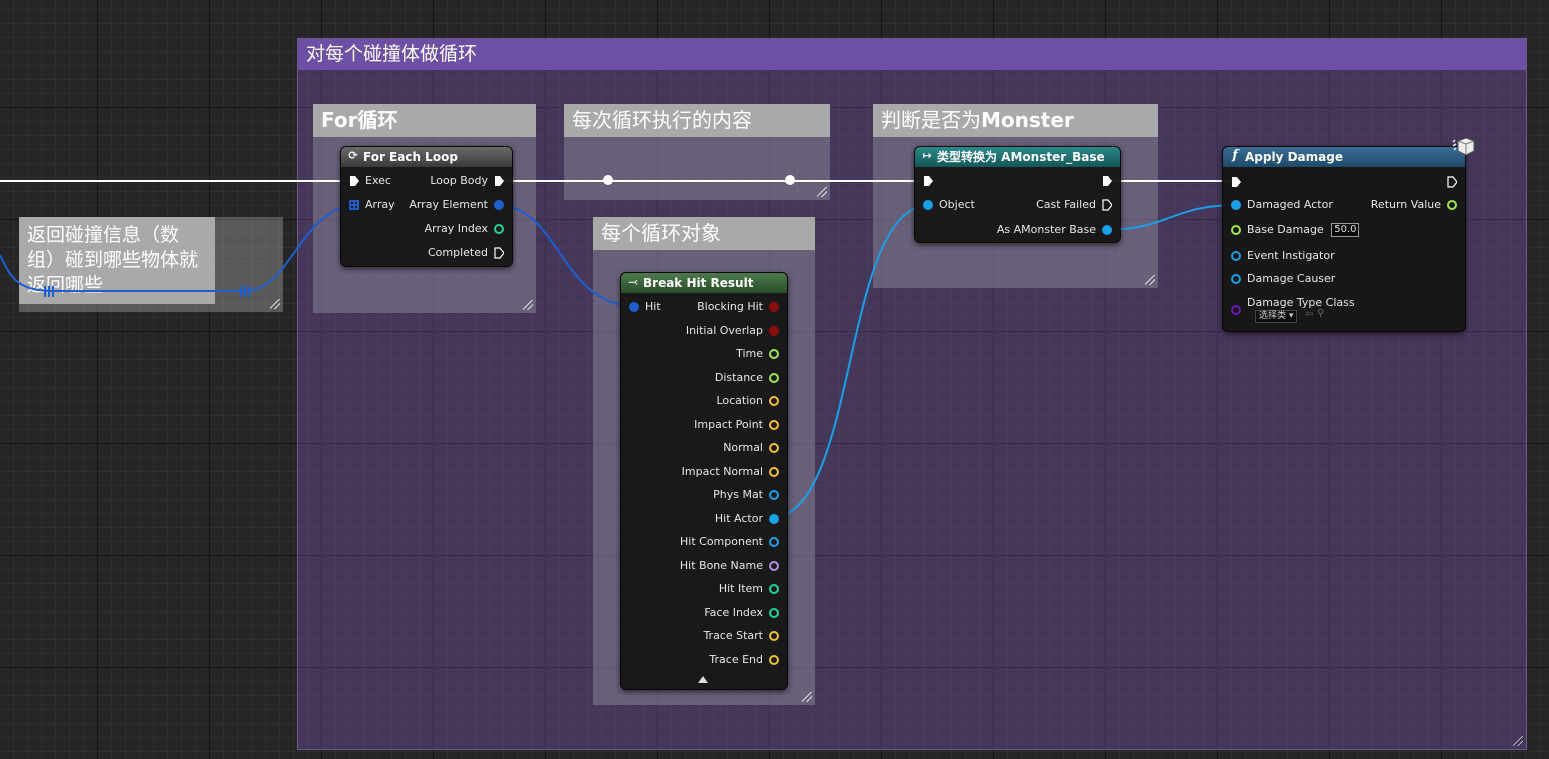 This screenshot has width=1549, height=759. Describe the element at coordinates (1344, 157) in the screenshot. I see `node-header: f Apply Damage` at that location.